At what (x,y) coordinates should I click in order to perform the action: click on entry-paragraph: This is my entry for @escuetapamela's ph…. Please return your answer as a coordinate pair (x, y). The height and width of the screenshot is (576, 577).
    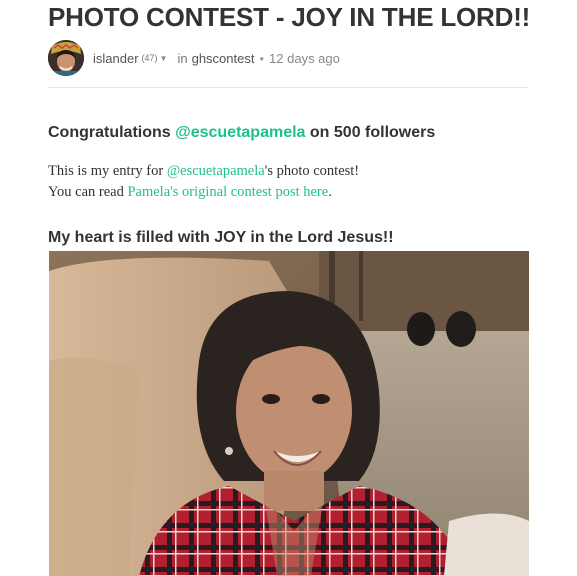
    Looking at the image, I should click on (203, 182).